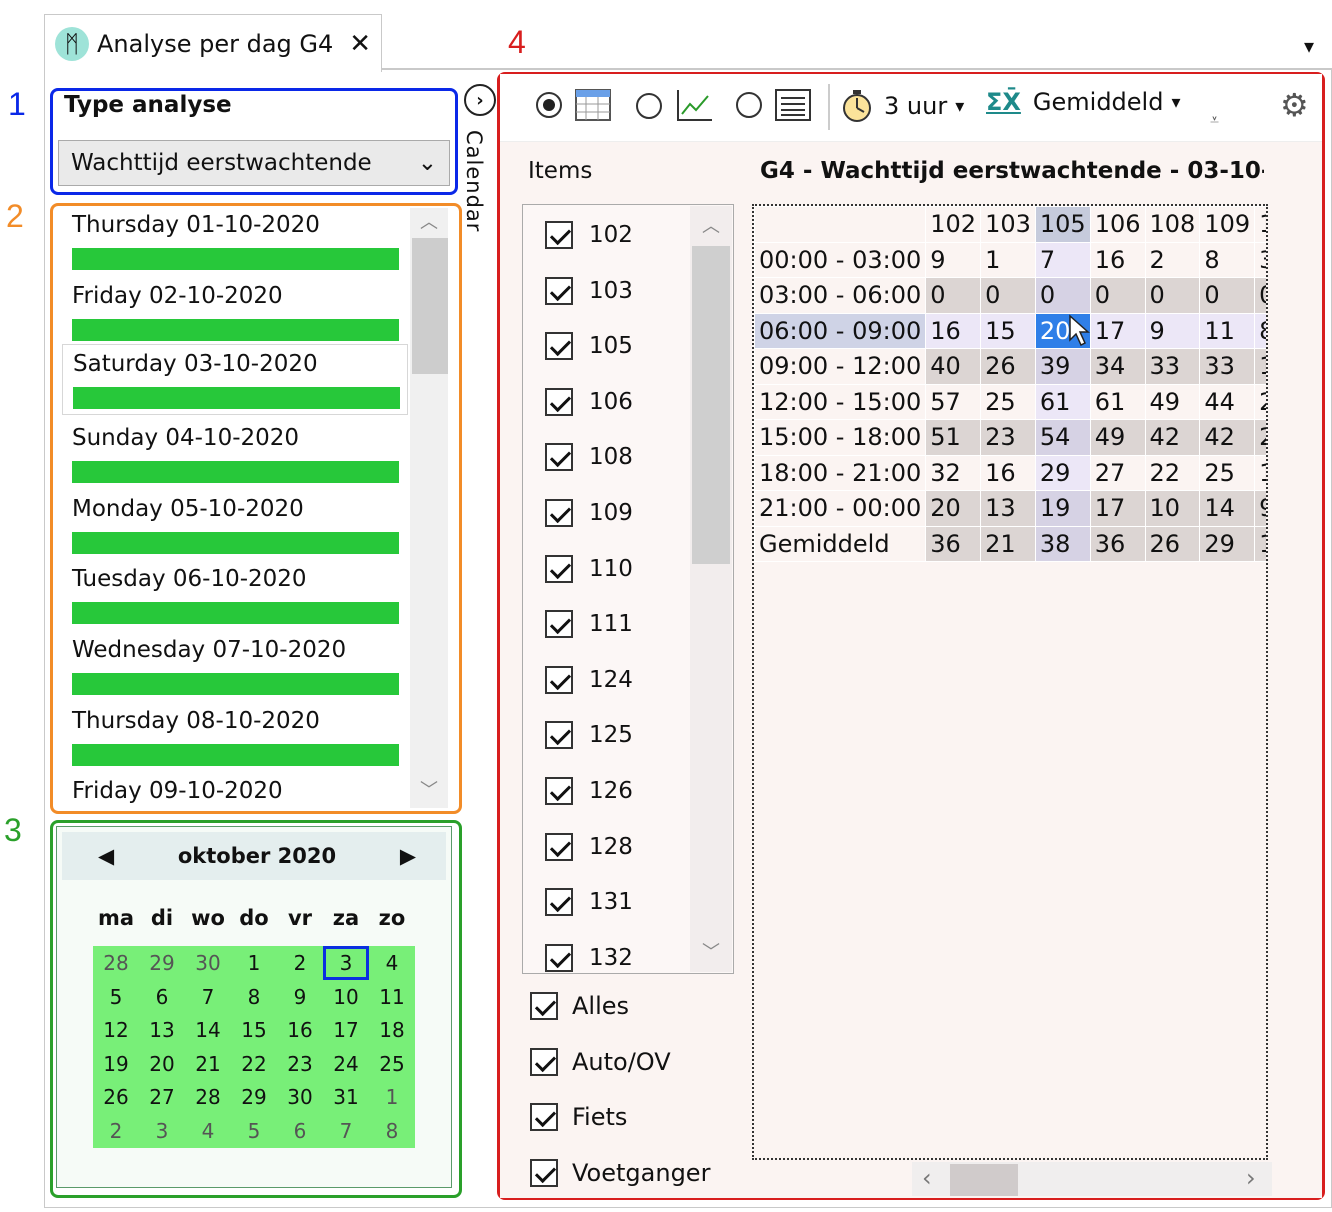 This screenshot has height=1212, width=1332. Describe the element at coordinates (235, 792) in the screenshot. I see `day-list-item: Friday 09-10-2020` at that location.